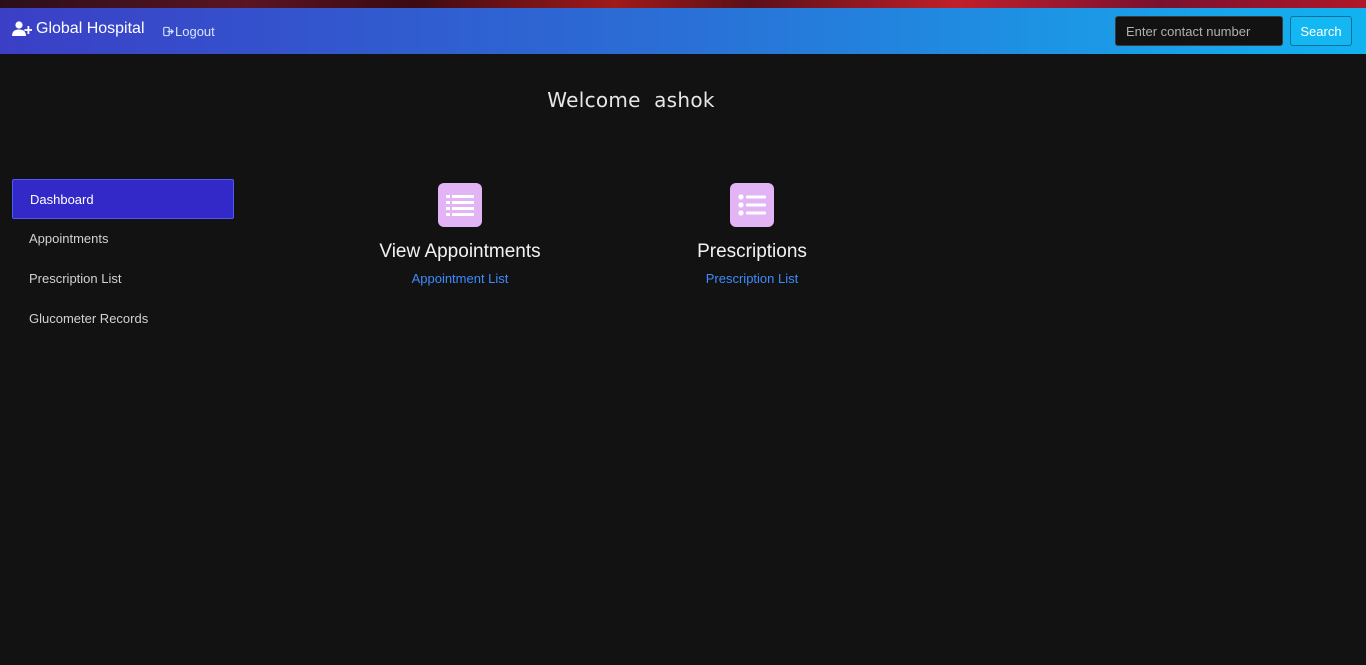 Image resolution: width=1366 pixels, height=665 pixels. I want to click on logout-link: Logout, so click(189, 31).